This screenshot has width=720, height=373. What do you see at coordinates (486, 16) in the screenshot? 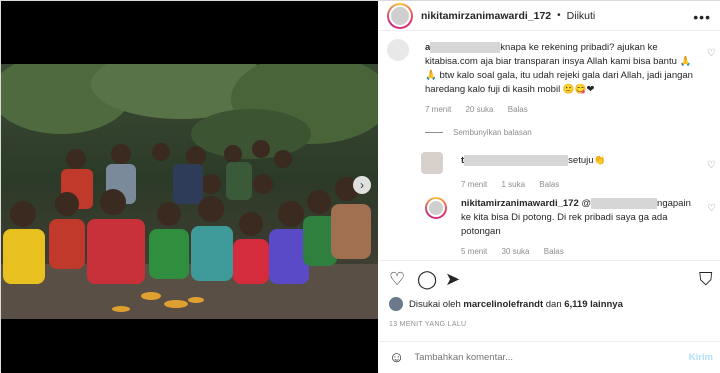
I see `header-username: nikitamirzanimawardi_172` at bounding box center [486, 16].